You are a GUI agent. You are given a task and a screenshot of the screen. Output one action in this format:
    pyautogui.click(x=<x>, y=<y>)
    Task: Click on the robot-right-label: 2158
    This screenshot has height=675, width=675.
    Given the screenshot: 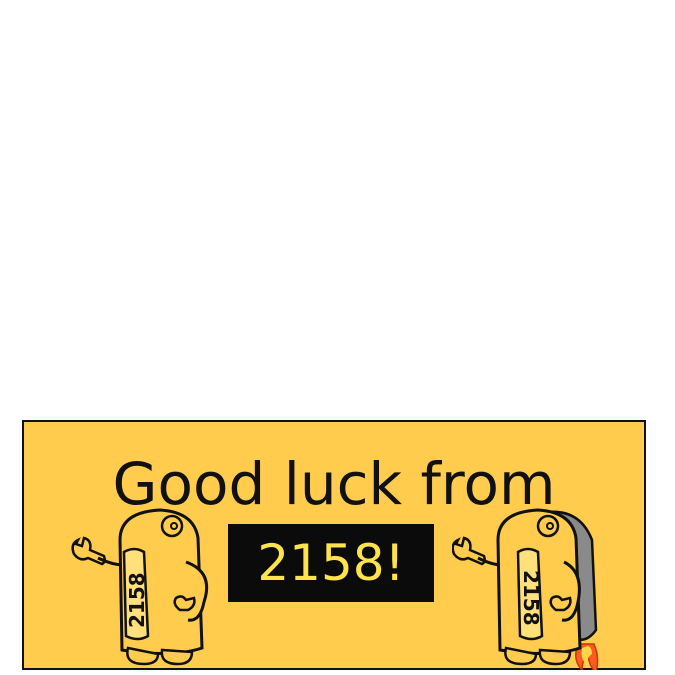 What is the action you would take?
    pyautogui.click(x=531, y=598)
    